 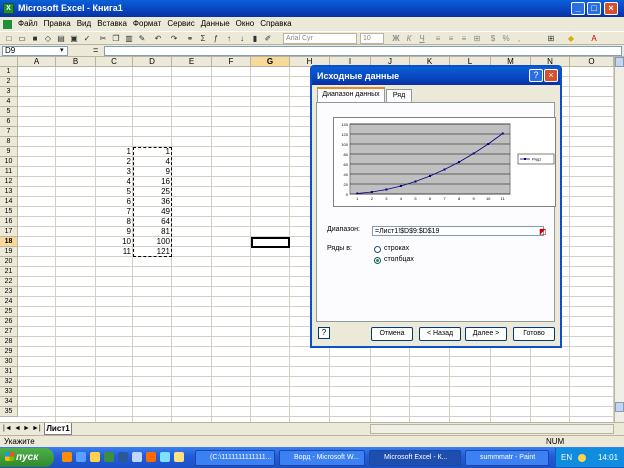 What do you see at coordinates (270, 242) in the screenshot?
I see `active-cell` at bounding box center [270, 242].